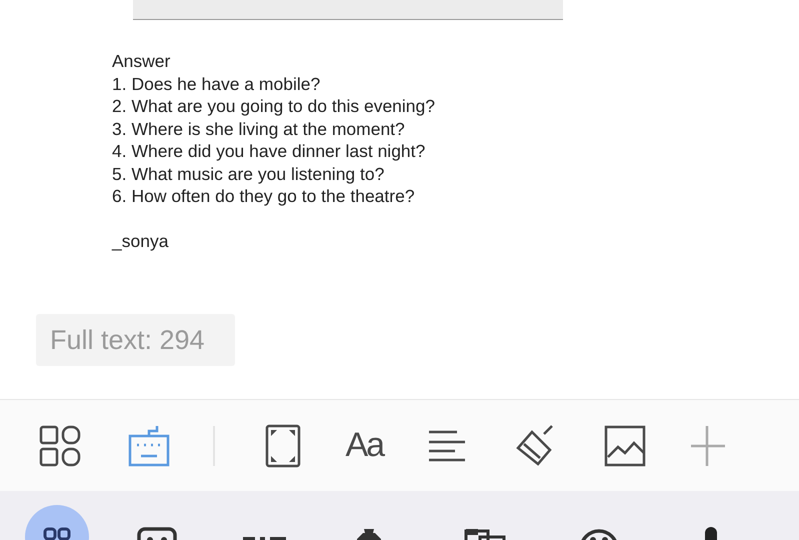  I want to click on text-line: 6. How often do they go to the theatre?, so click(264, 196).